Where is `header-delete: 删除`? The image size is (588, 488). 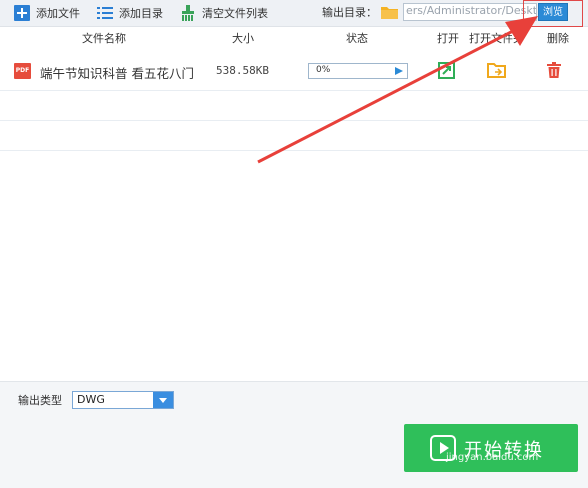
header-delete: 删除 is located at coordinates (558, 38).